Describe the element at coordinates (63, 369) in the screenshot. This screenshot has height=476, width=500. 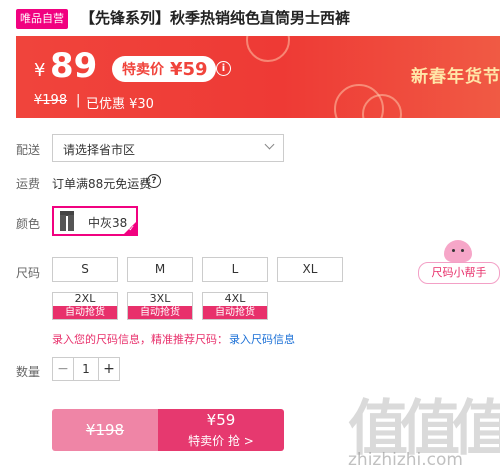
I see `decrease-button: −` at that location.